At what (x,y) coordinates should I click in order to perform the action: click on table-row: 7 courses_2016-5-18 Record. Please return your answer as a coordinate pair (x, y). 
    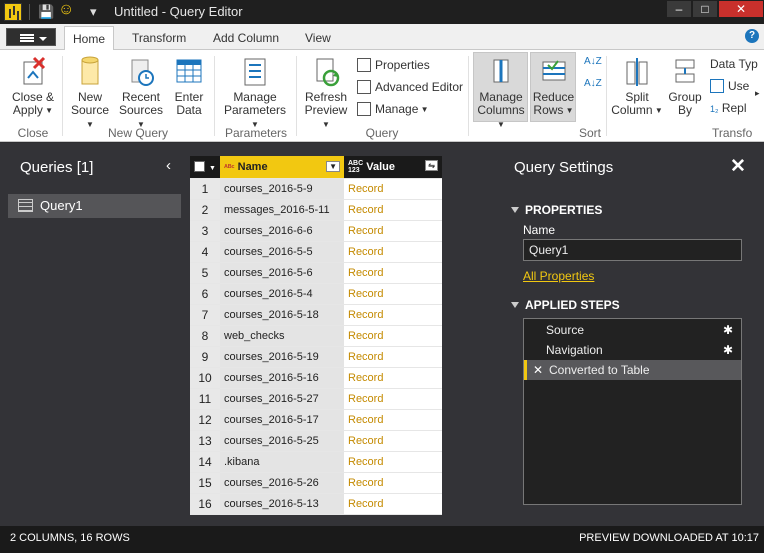
    Looking at the image, I should click on (316, 315).